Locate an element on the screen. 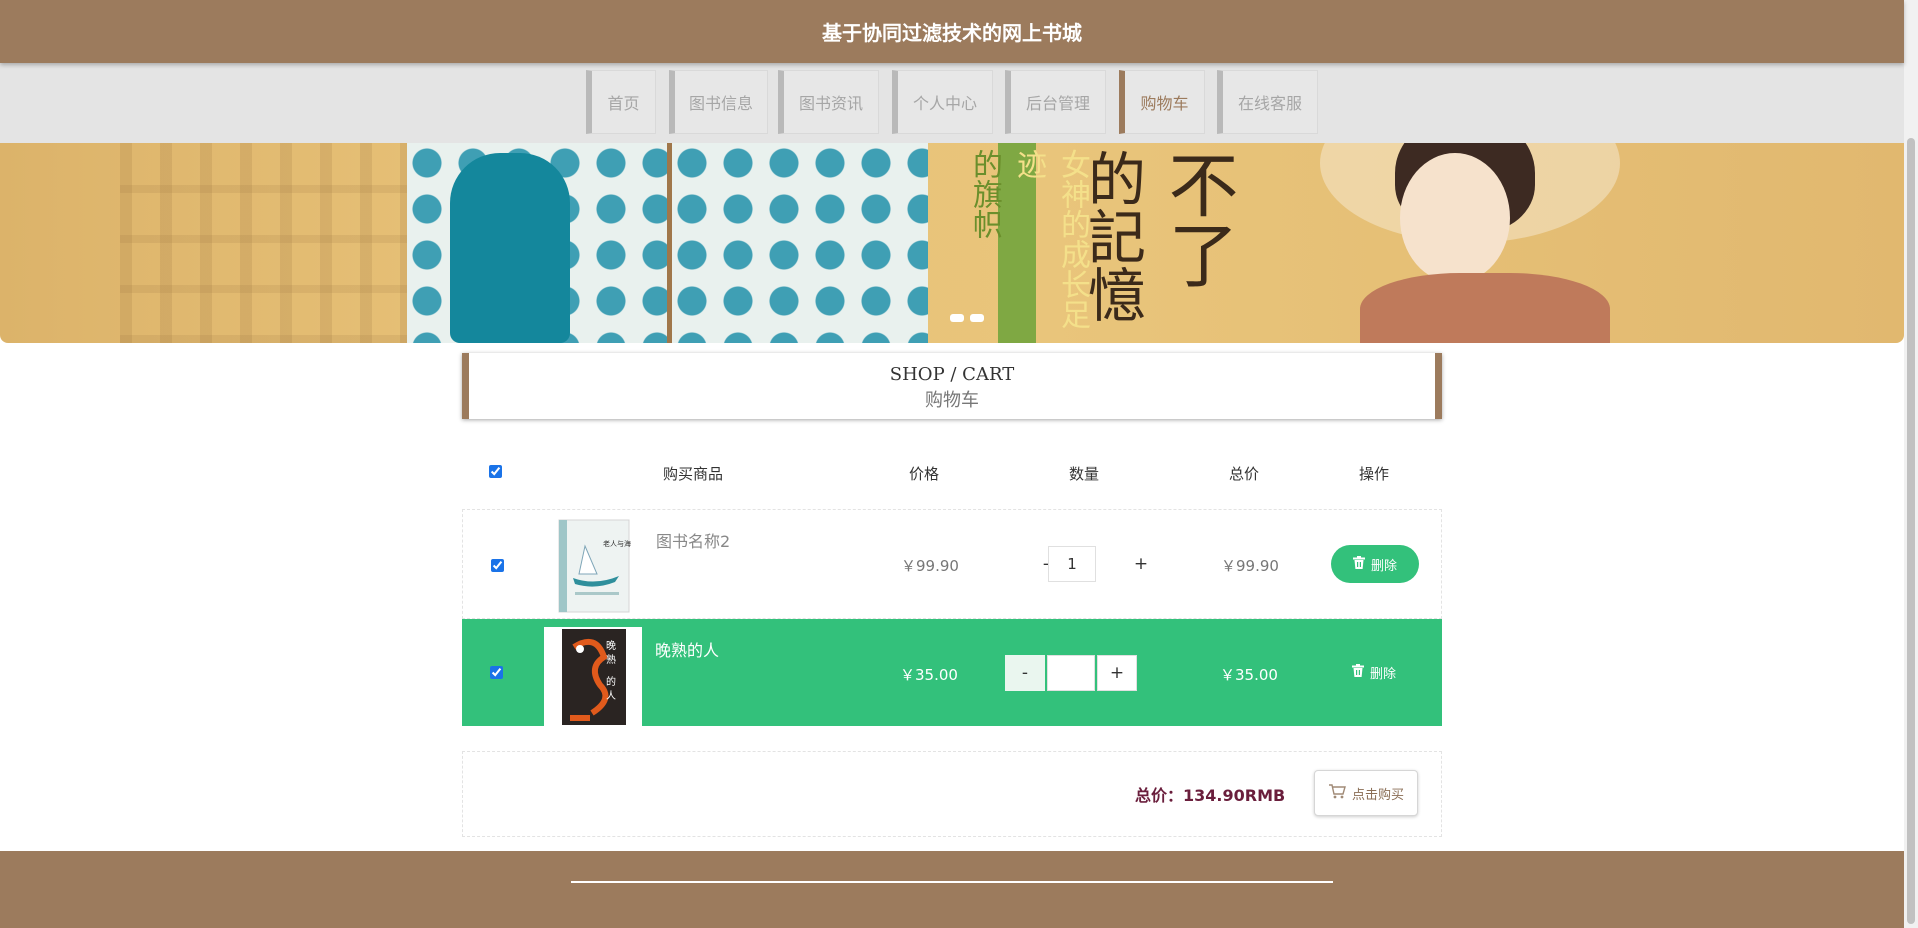 Image resolution: width=1918 pixels, height=928 pixels. column-header-price: 价格 is located at coordinates (924, 474).